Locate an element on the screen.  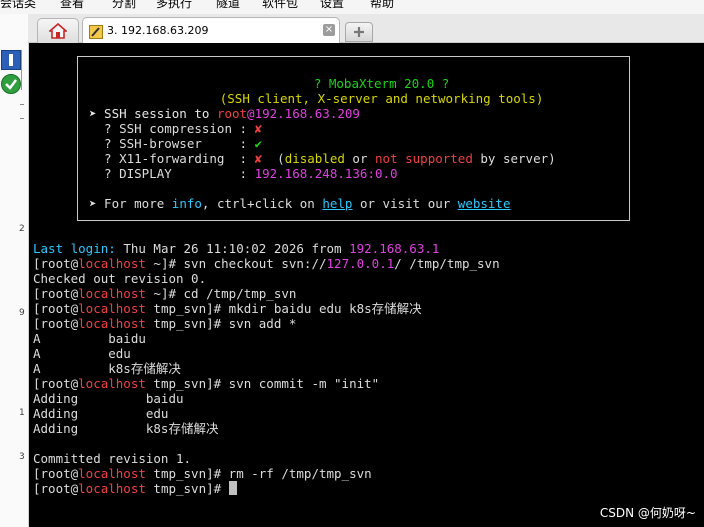
home-icon is located at coordinates (58, 31).